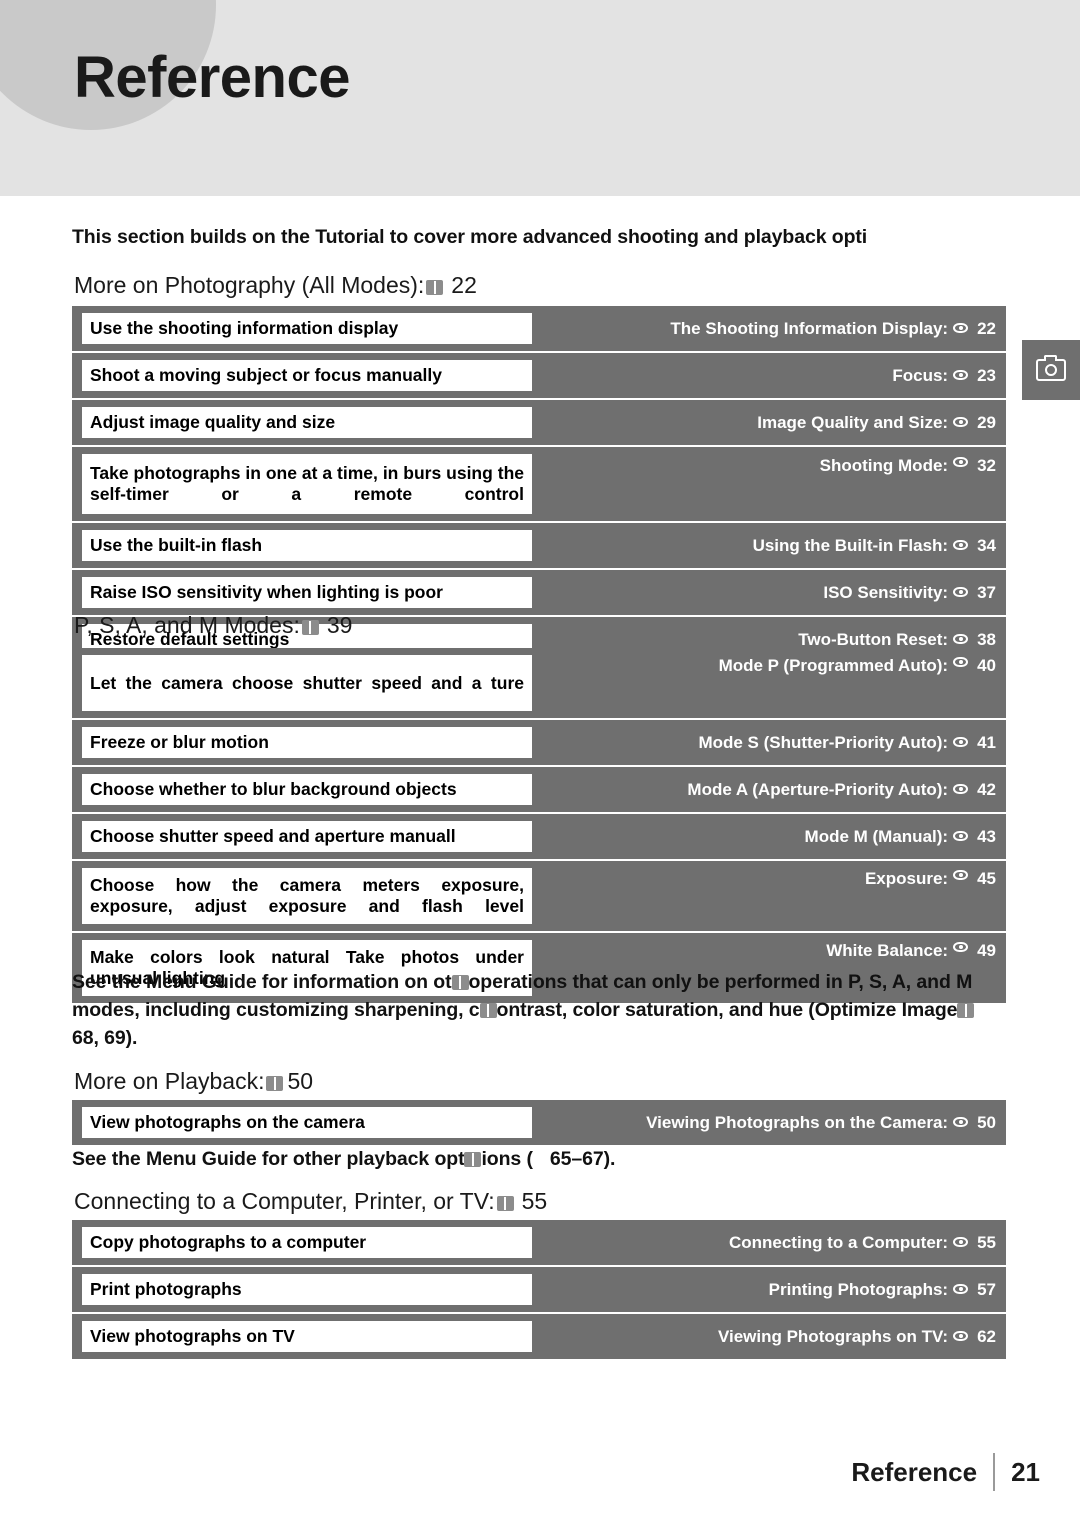  What do you see at coordinates (774, 484) in the screenshot?
I see `row-right-cell: Shooting Mode: 32` at bounding box center [774, 484].